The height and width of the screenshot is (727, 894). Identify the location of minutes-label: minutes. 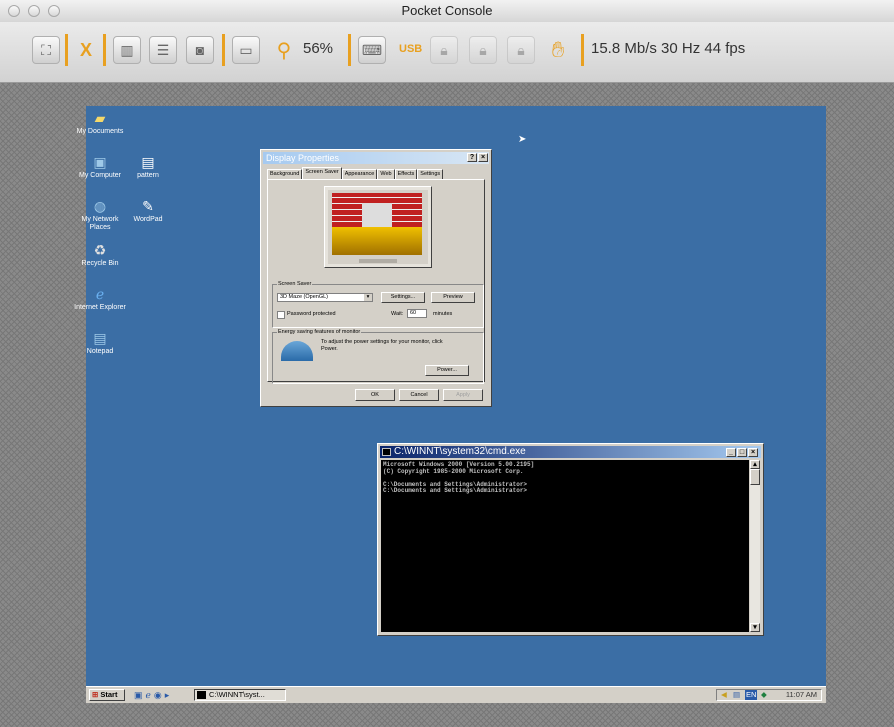
(443, 314).